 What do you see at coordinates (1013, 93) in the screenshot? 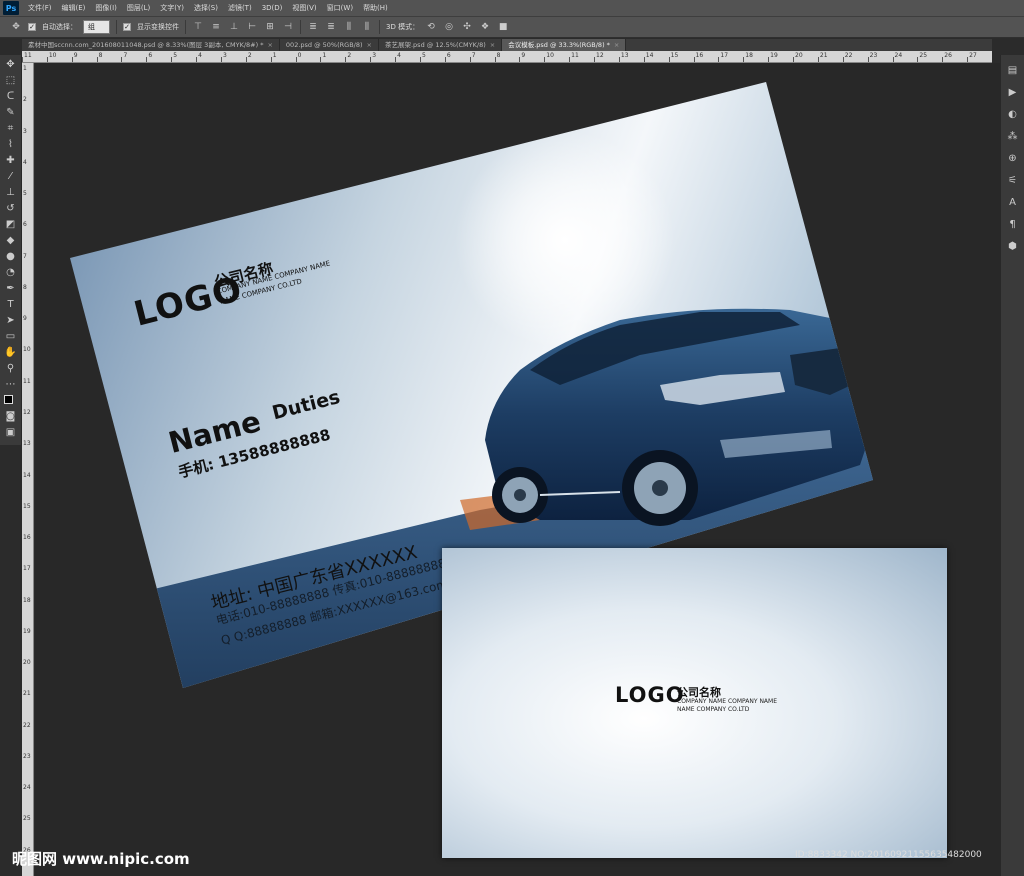
I see `actions-panel-icon: ▶` at bounding box center [1013, 93].